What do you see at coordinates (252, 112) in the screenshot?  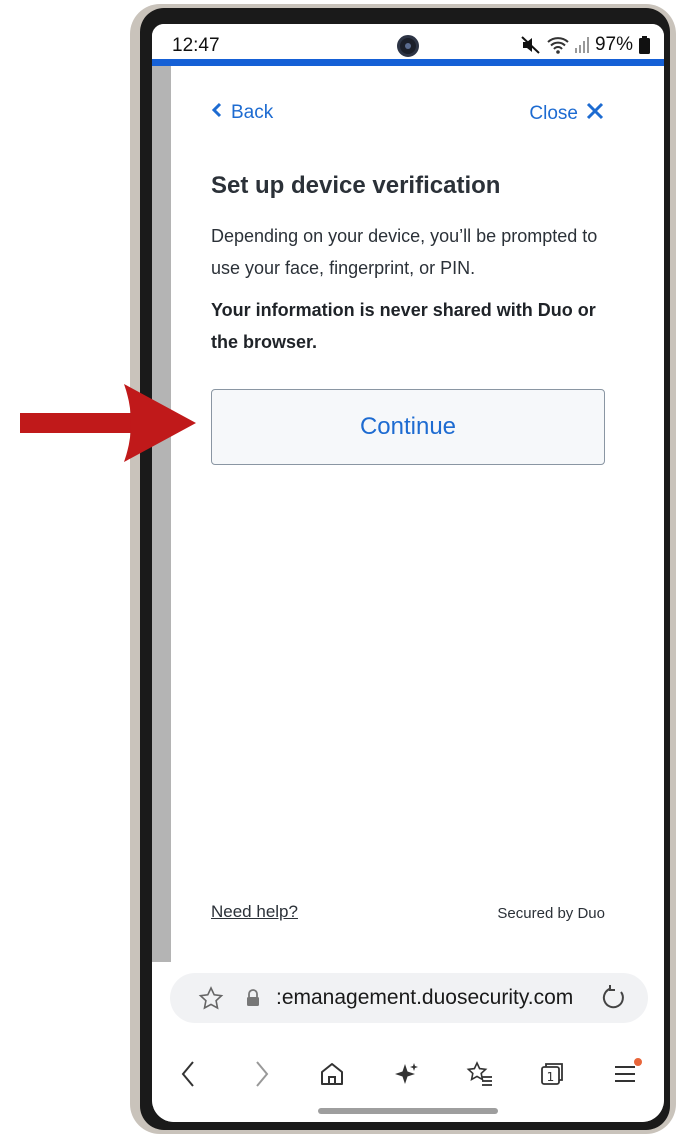 I see `back-label: Back` at bounding box center [252, 112].